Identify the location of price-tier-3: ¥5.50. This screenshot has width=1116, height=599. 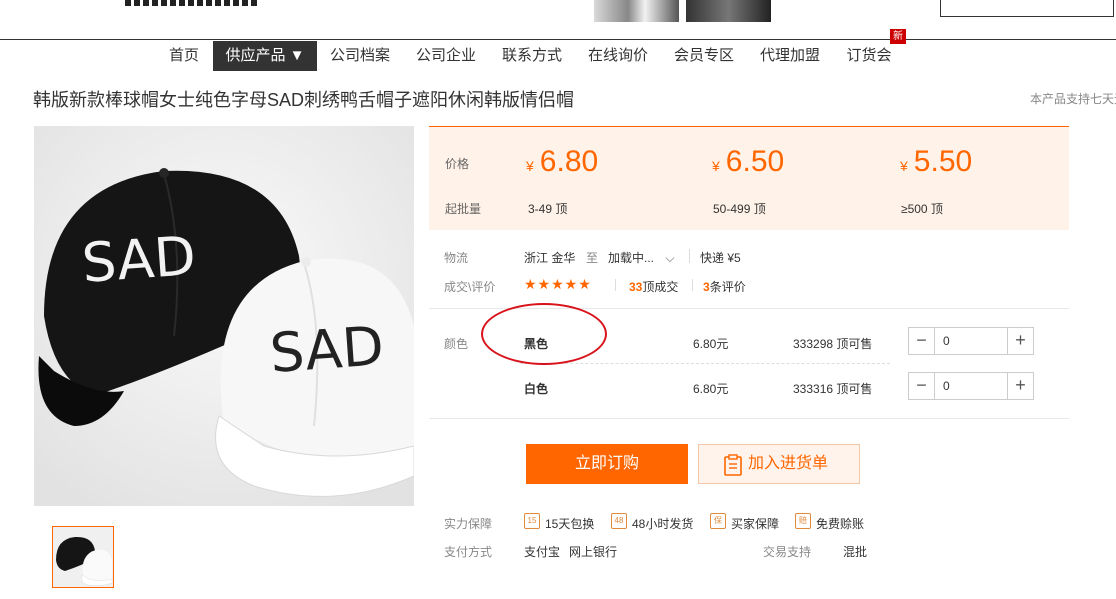
(936, 161).